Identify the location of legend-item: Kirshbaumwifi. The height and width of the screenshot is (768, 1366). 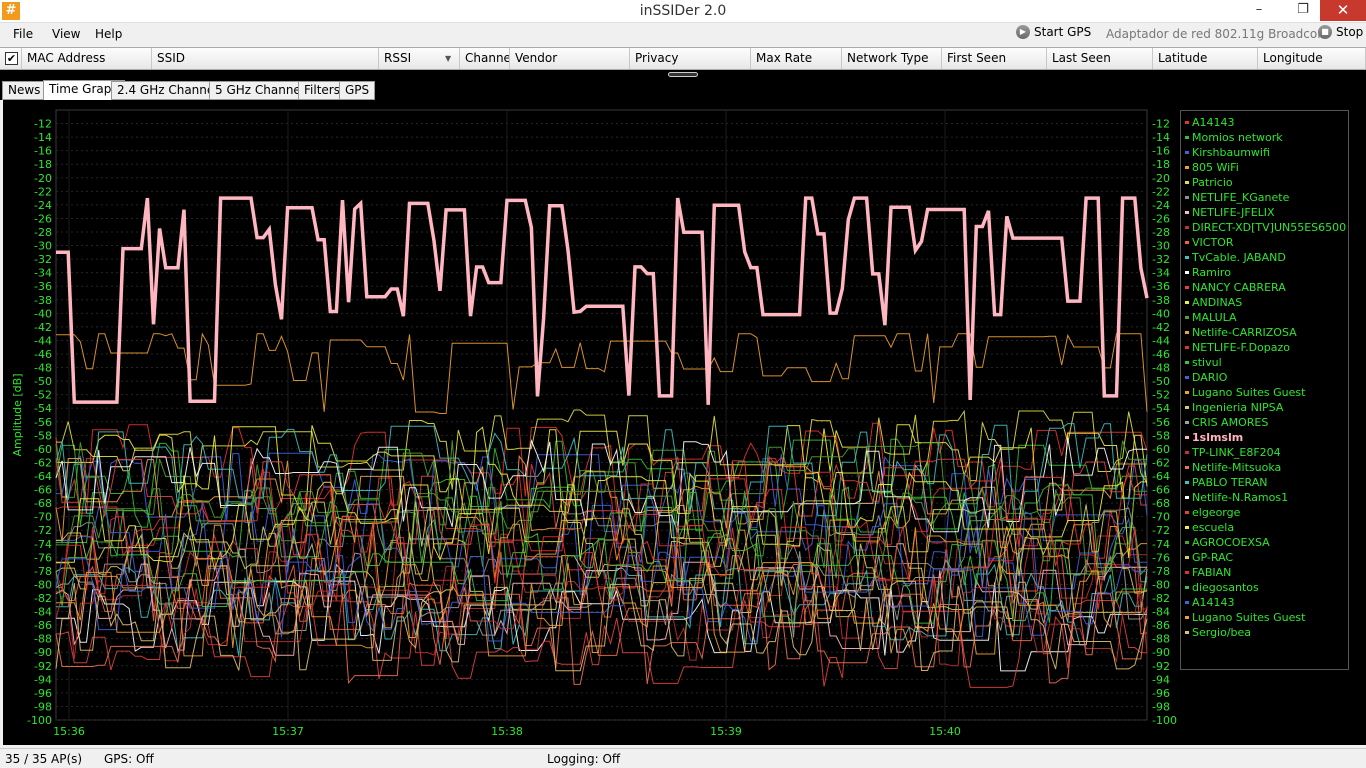
(1227, 152).